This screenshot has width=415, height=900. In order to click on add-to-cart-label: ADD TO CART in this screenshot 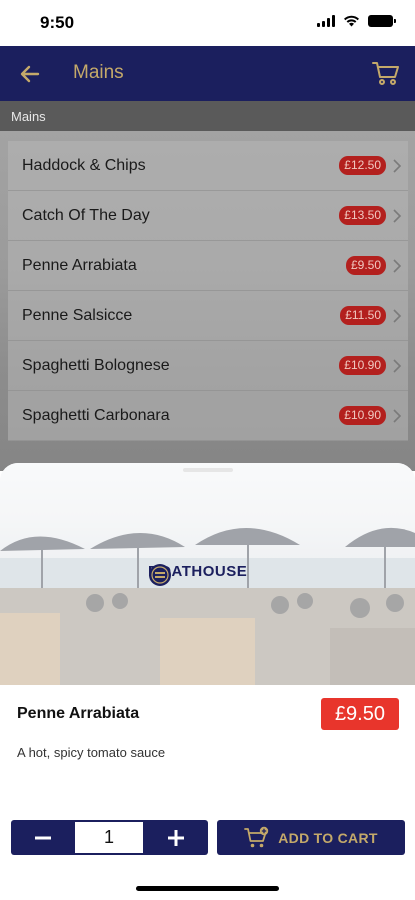, I will do `click(328, 837)`.